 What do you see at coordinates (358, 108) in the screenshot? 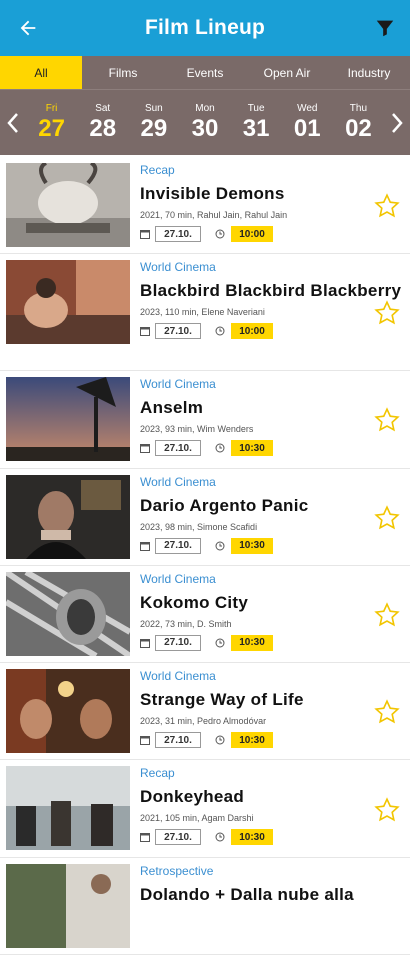
I see `date-weekday: Thu` at bounding box center [358, 108].